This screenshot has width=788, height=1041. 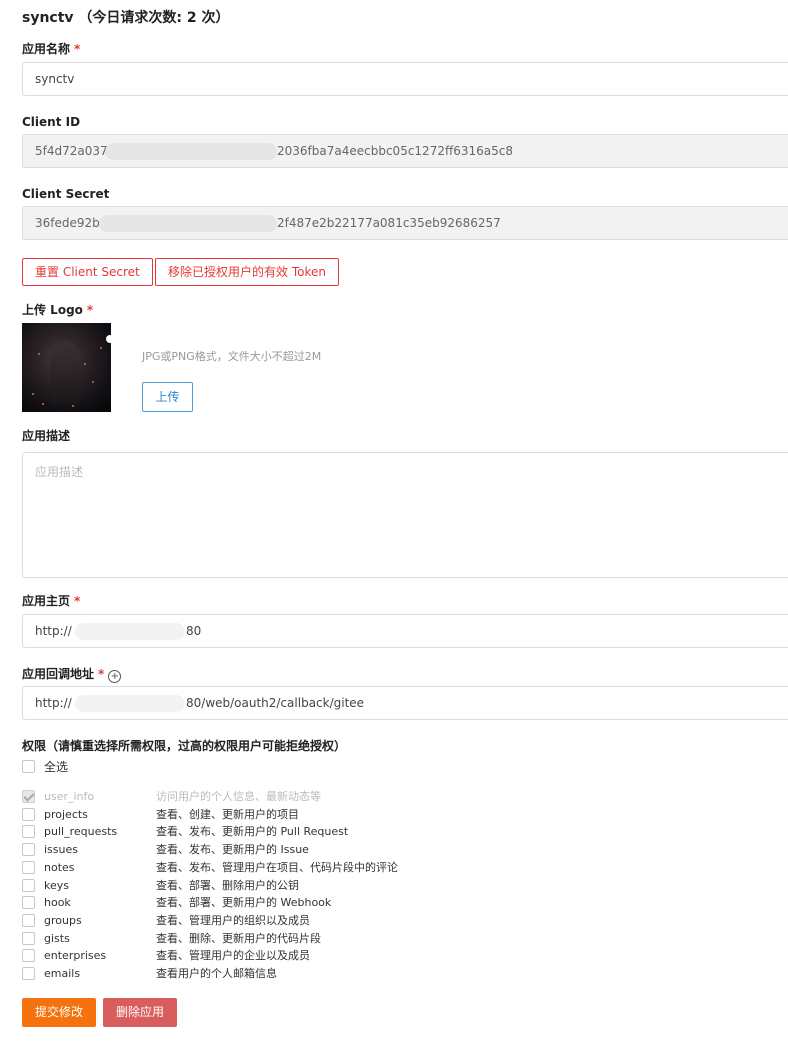 I want to click on revoke-tokens-button: 移除已授权用户的有效 Token, so click(x=247, y=272).